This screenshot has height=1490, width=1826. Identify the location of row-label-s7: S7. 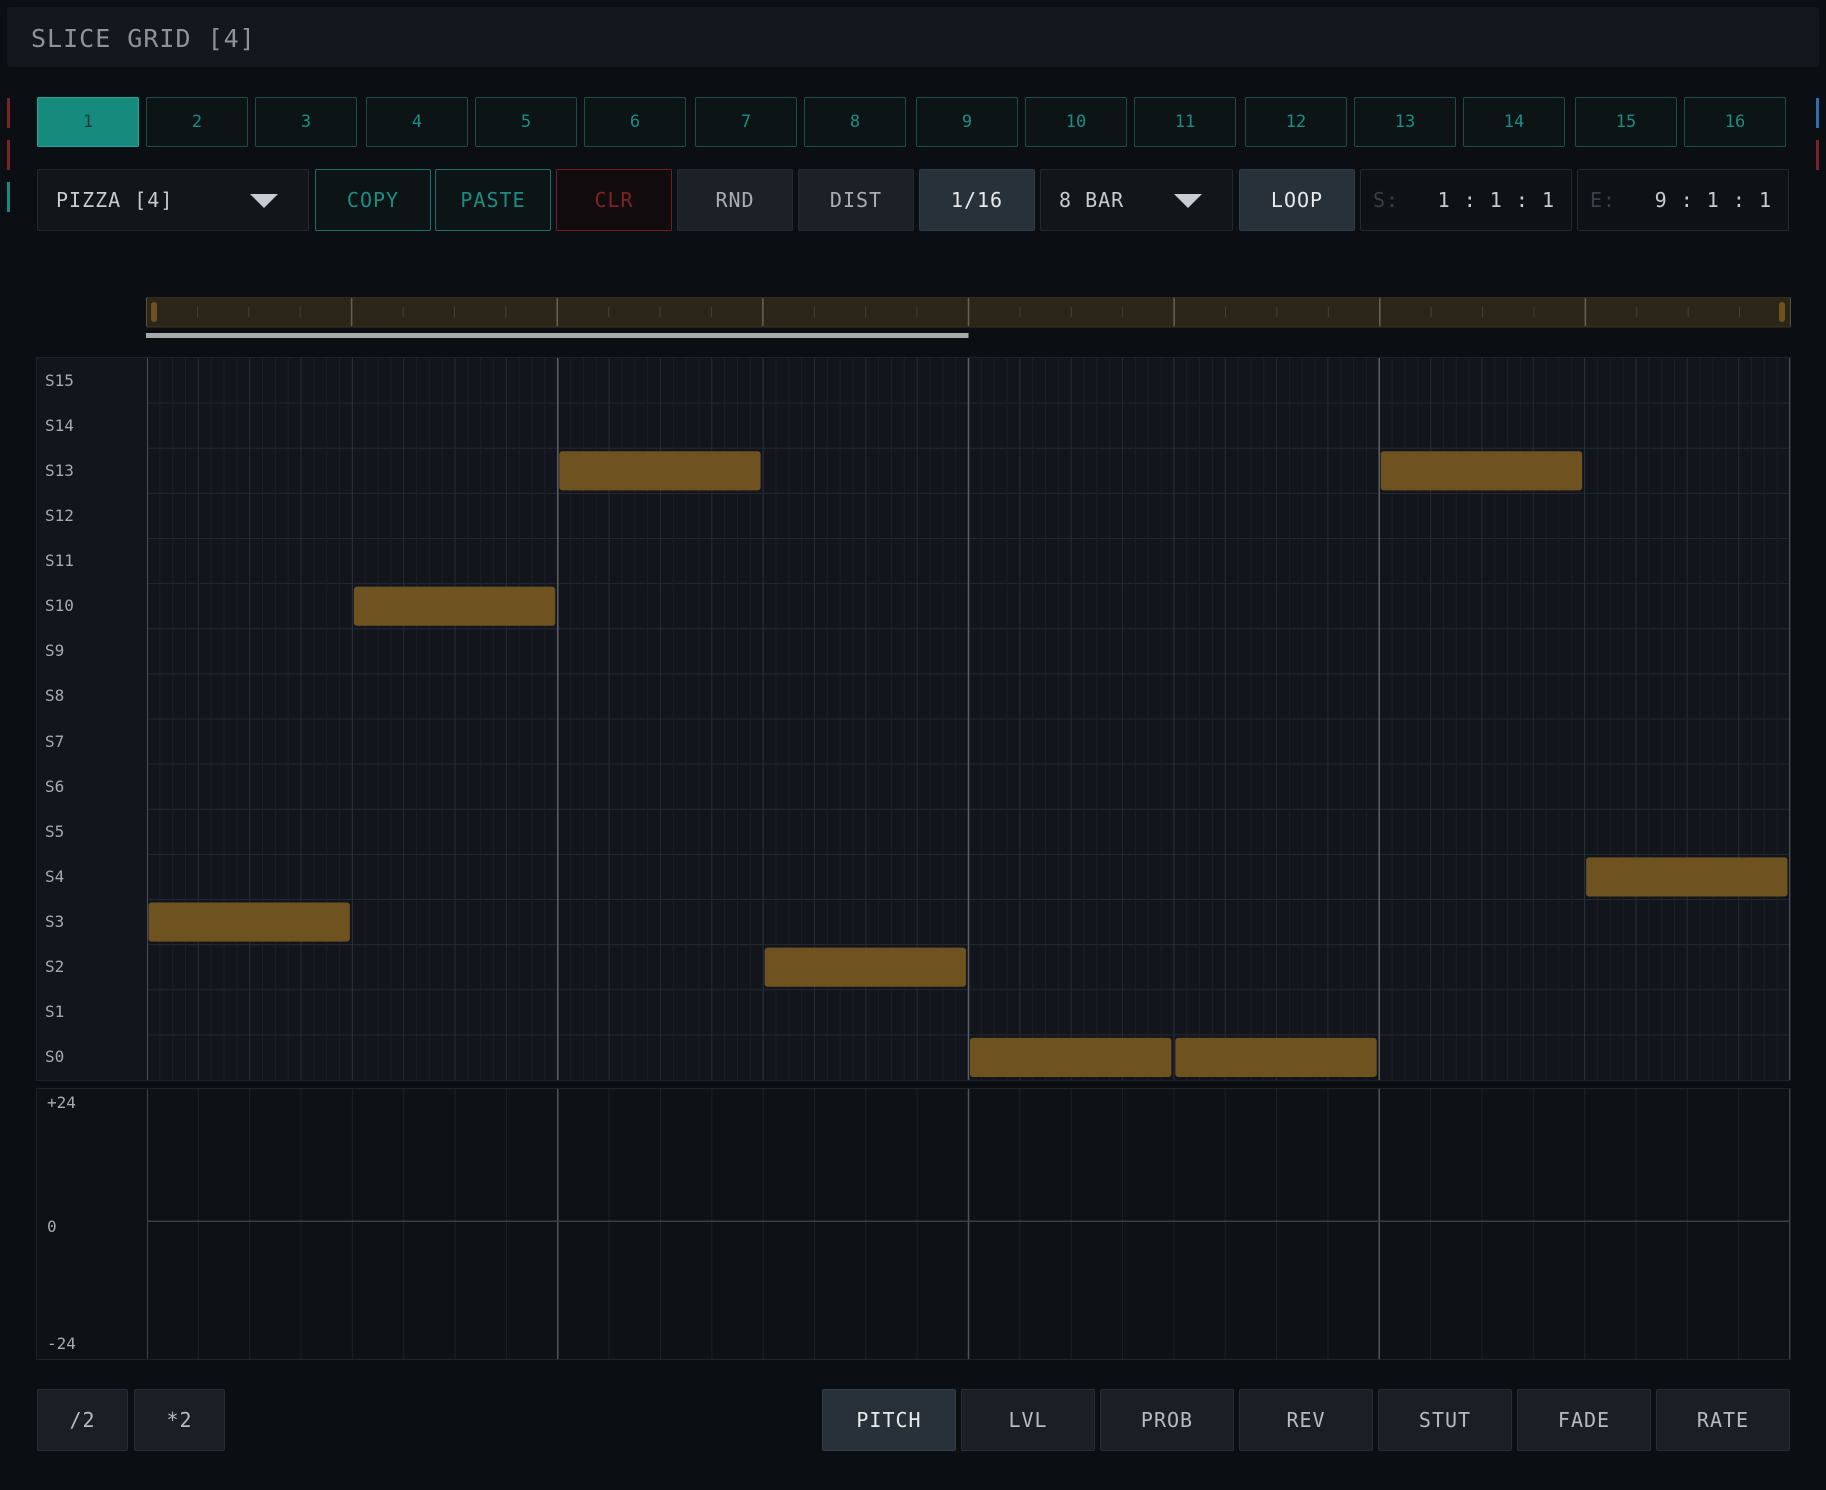
(55, 741).